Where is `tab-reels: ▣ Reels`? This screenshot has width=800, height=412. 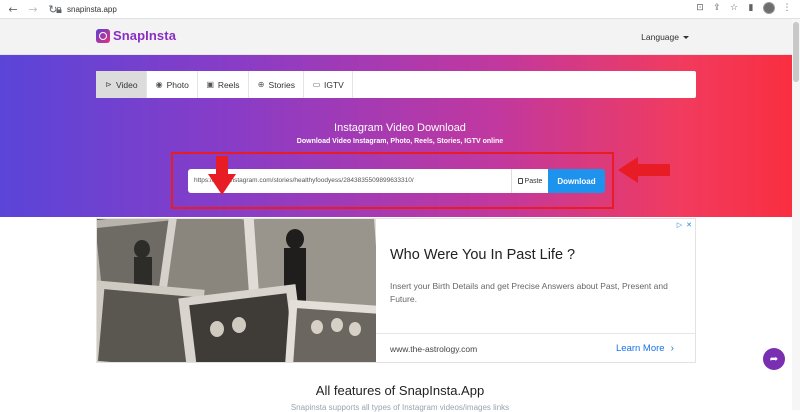
tab-reels: ▣ Reels is located at coordinates (223, 84).